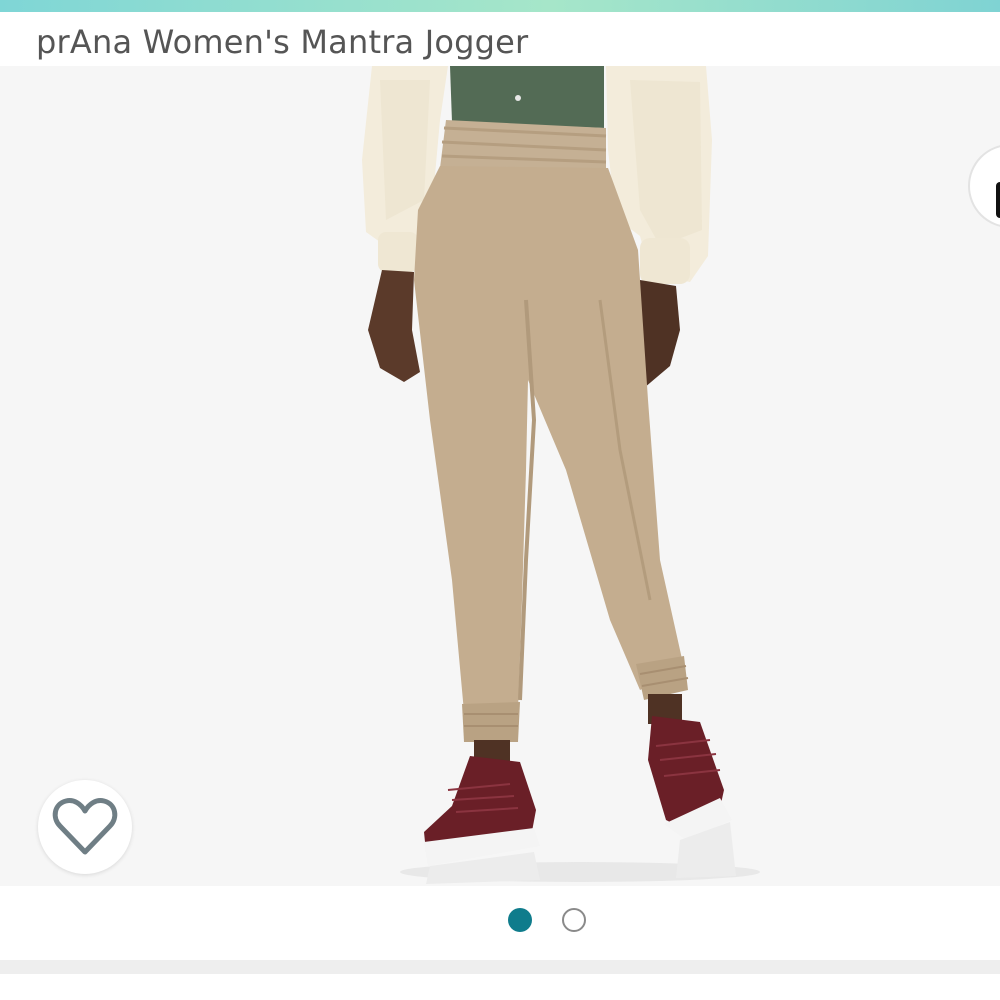  Describe the element at coordinates (998, 200) in the screenshot. I see `share-icon` at that location.